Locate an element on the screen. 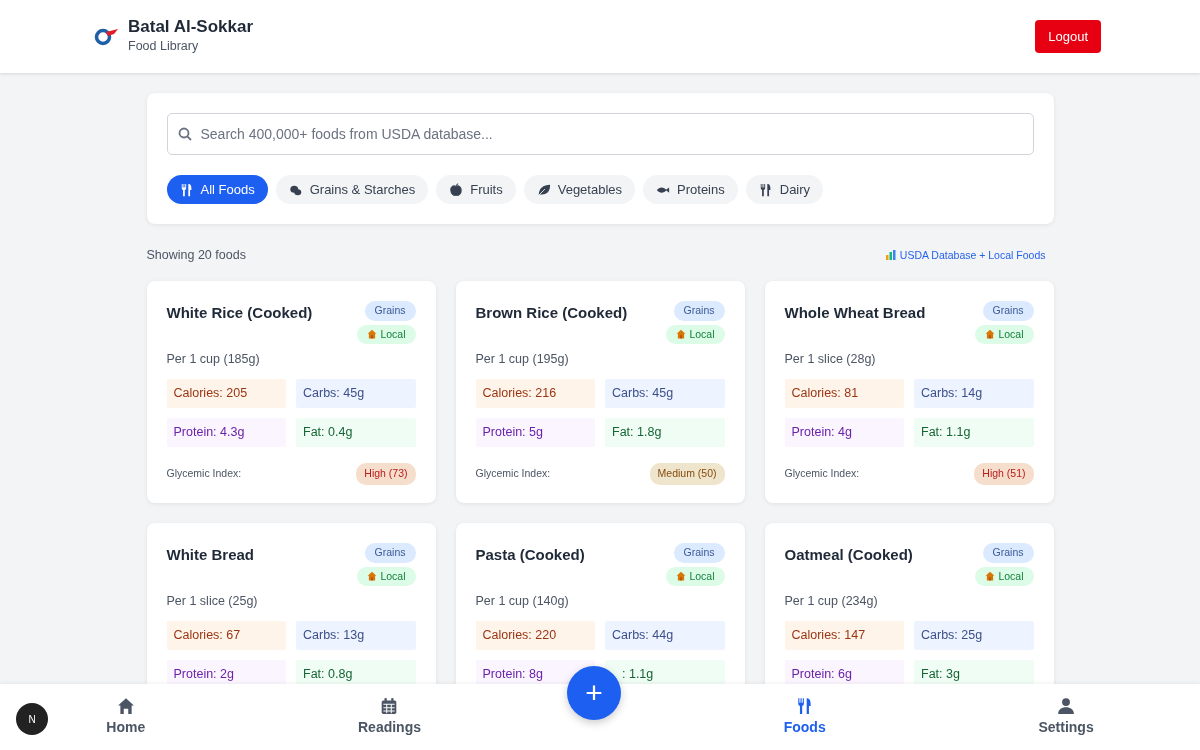 The height and width of the screenshot is (750, 1200). category-chip: All Foods is located at coordinates (217, 189).